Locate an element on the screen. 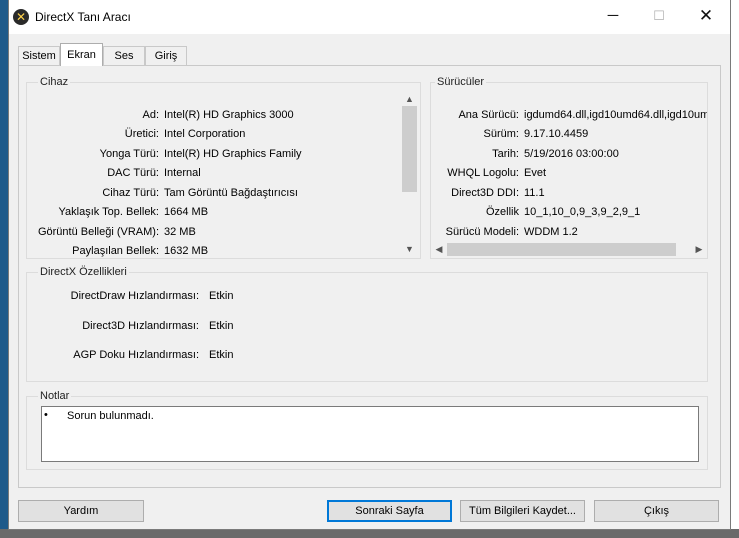  driver-value: 11.1 is located at coordinates (534, 193).